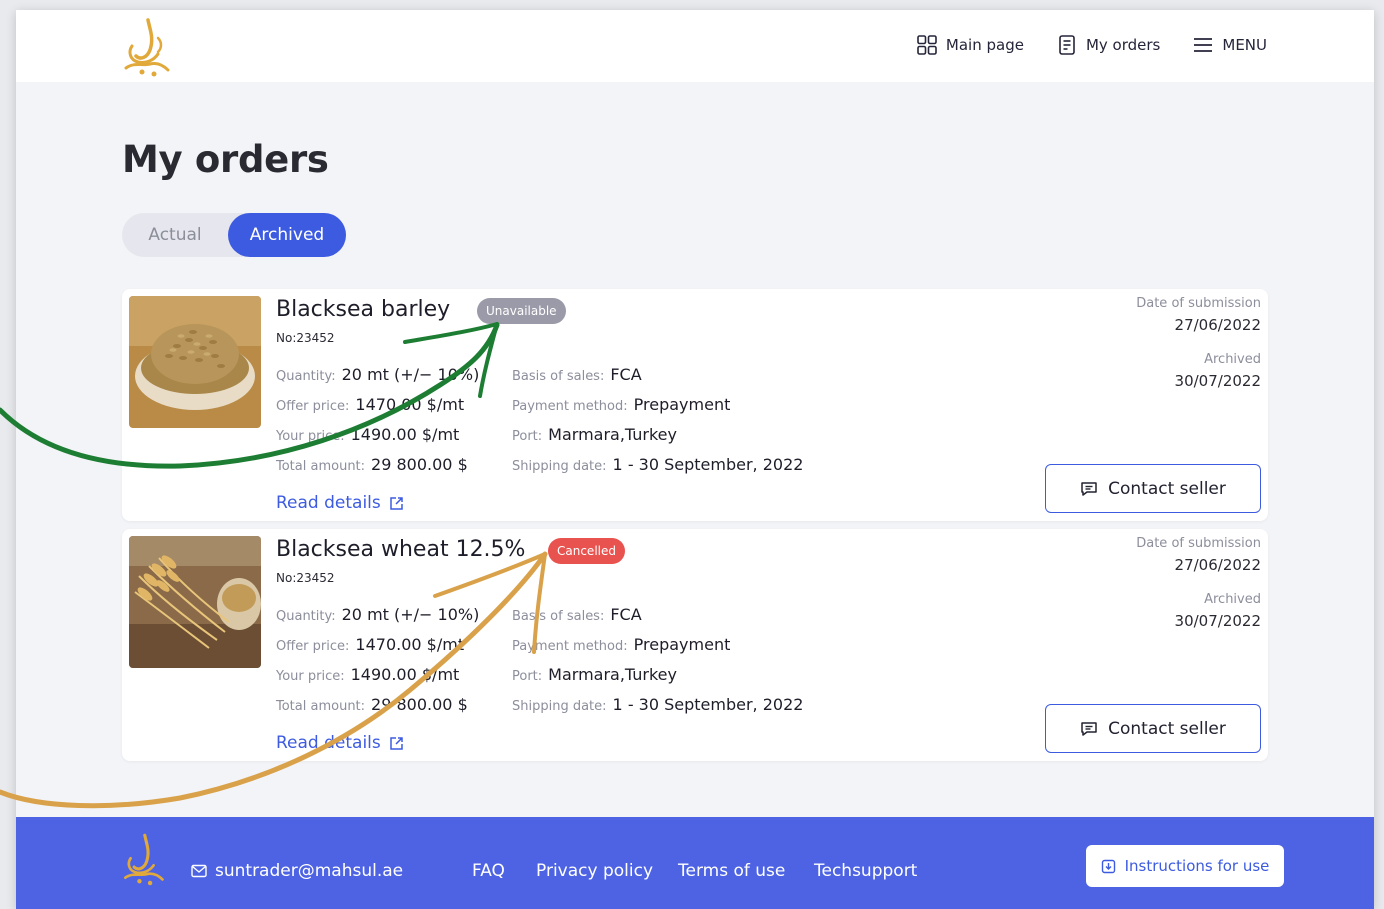 The height and width of the screenshot is (909, 1384). Describe the element at coordinates (309, 871) in the screenshot. I see `footer-email-label: suntrader@mahsul.ae` at that location.